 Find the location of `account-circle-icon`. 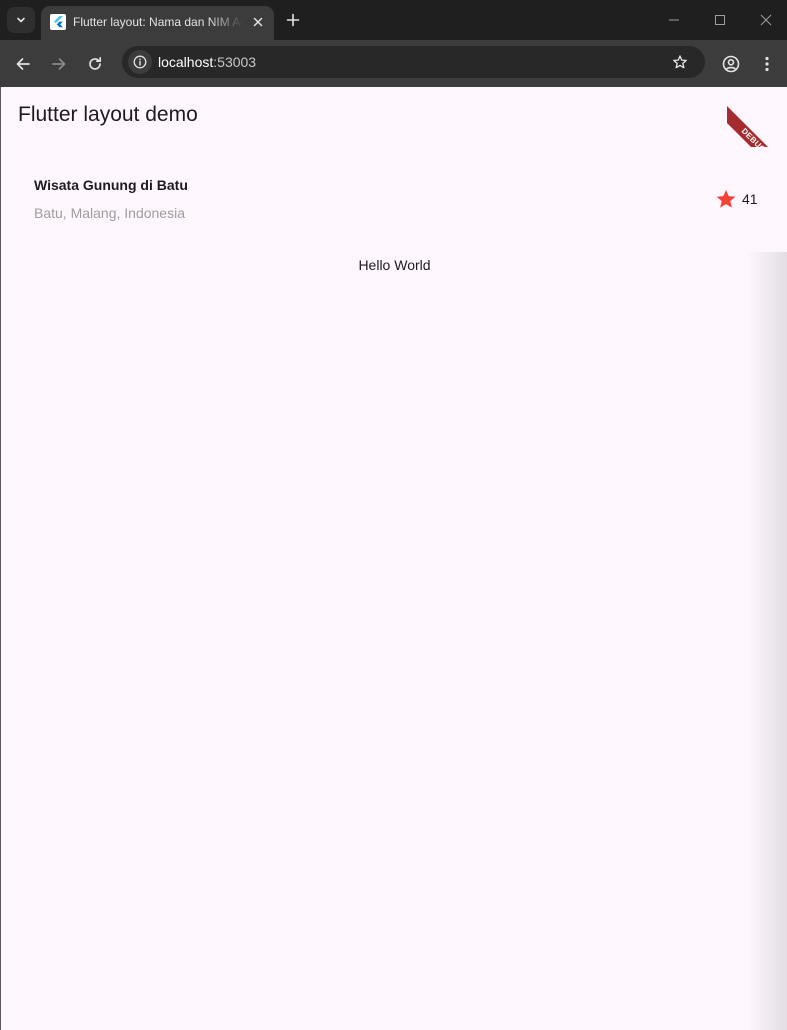

account-circle-icon is located at coordinates (731, 64).